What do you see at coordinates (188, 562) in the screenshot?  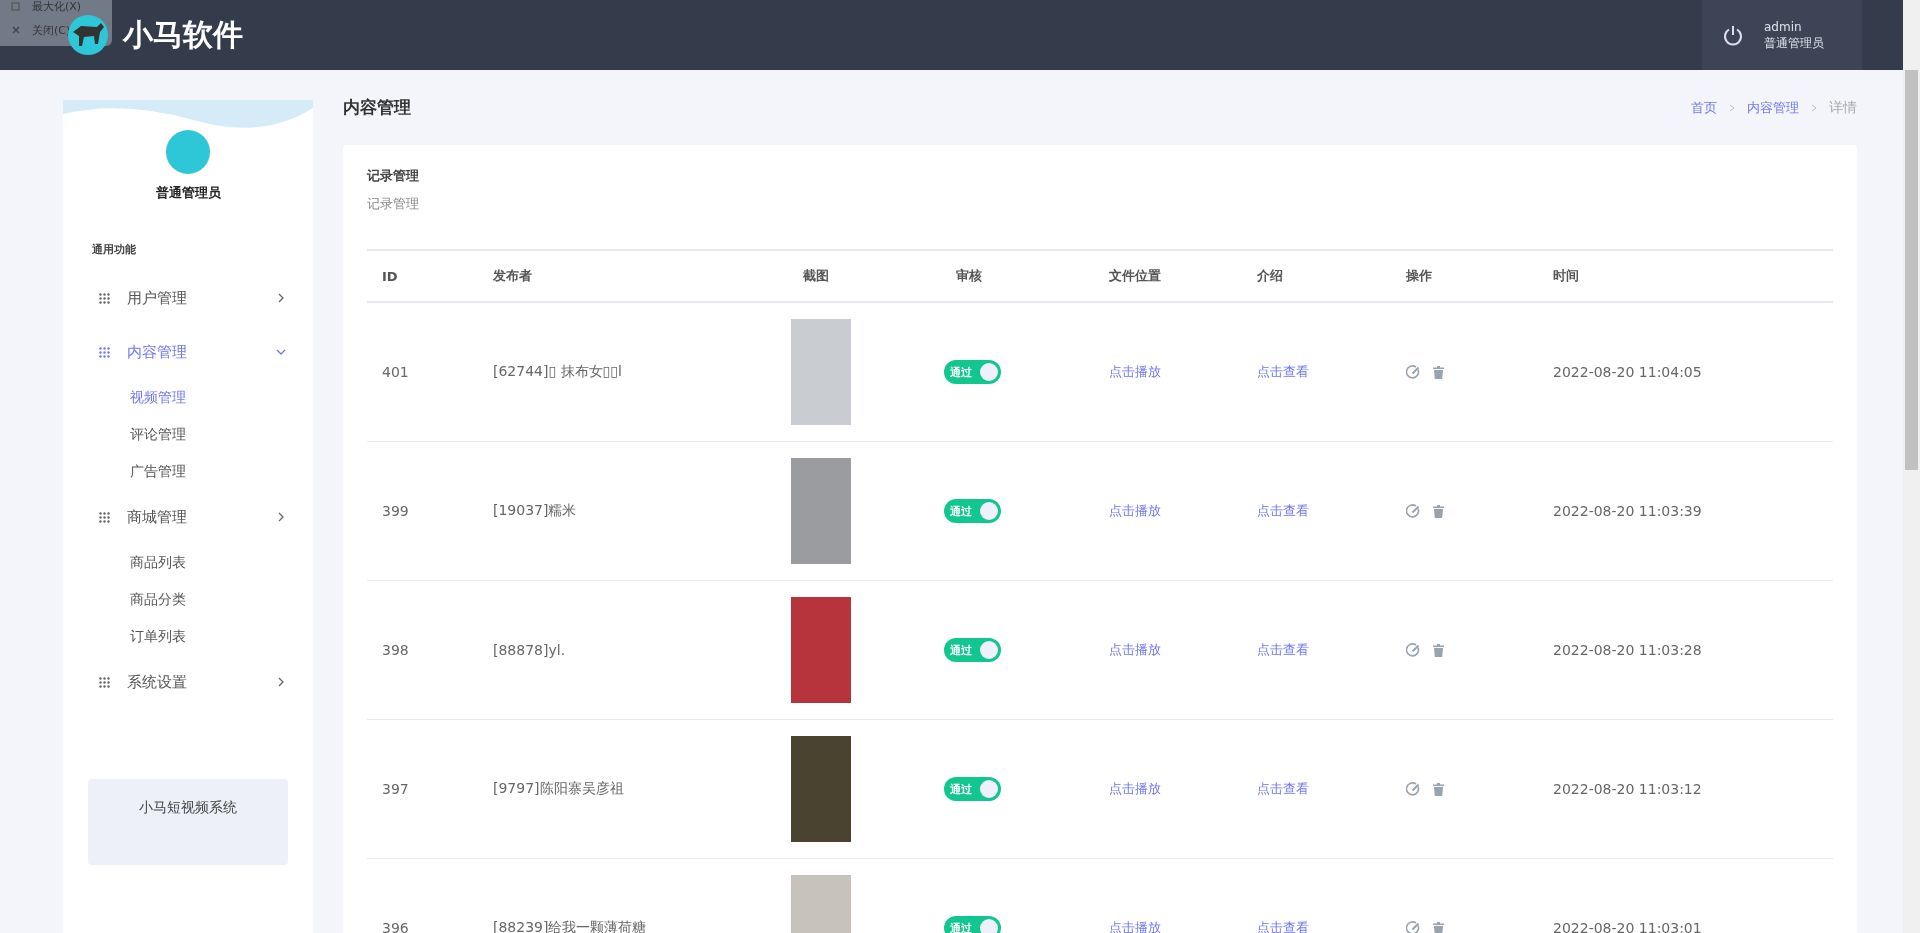 I see `nav-subitem: 商品列表` at bounding box center [188, 562].